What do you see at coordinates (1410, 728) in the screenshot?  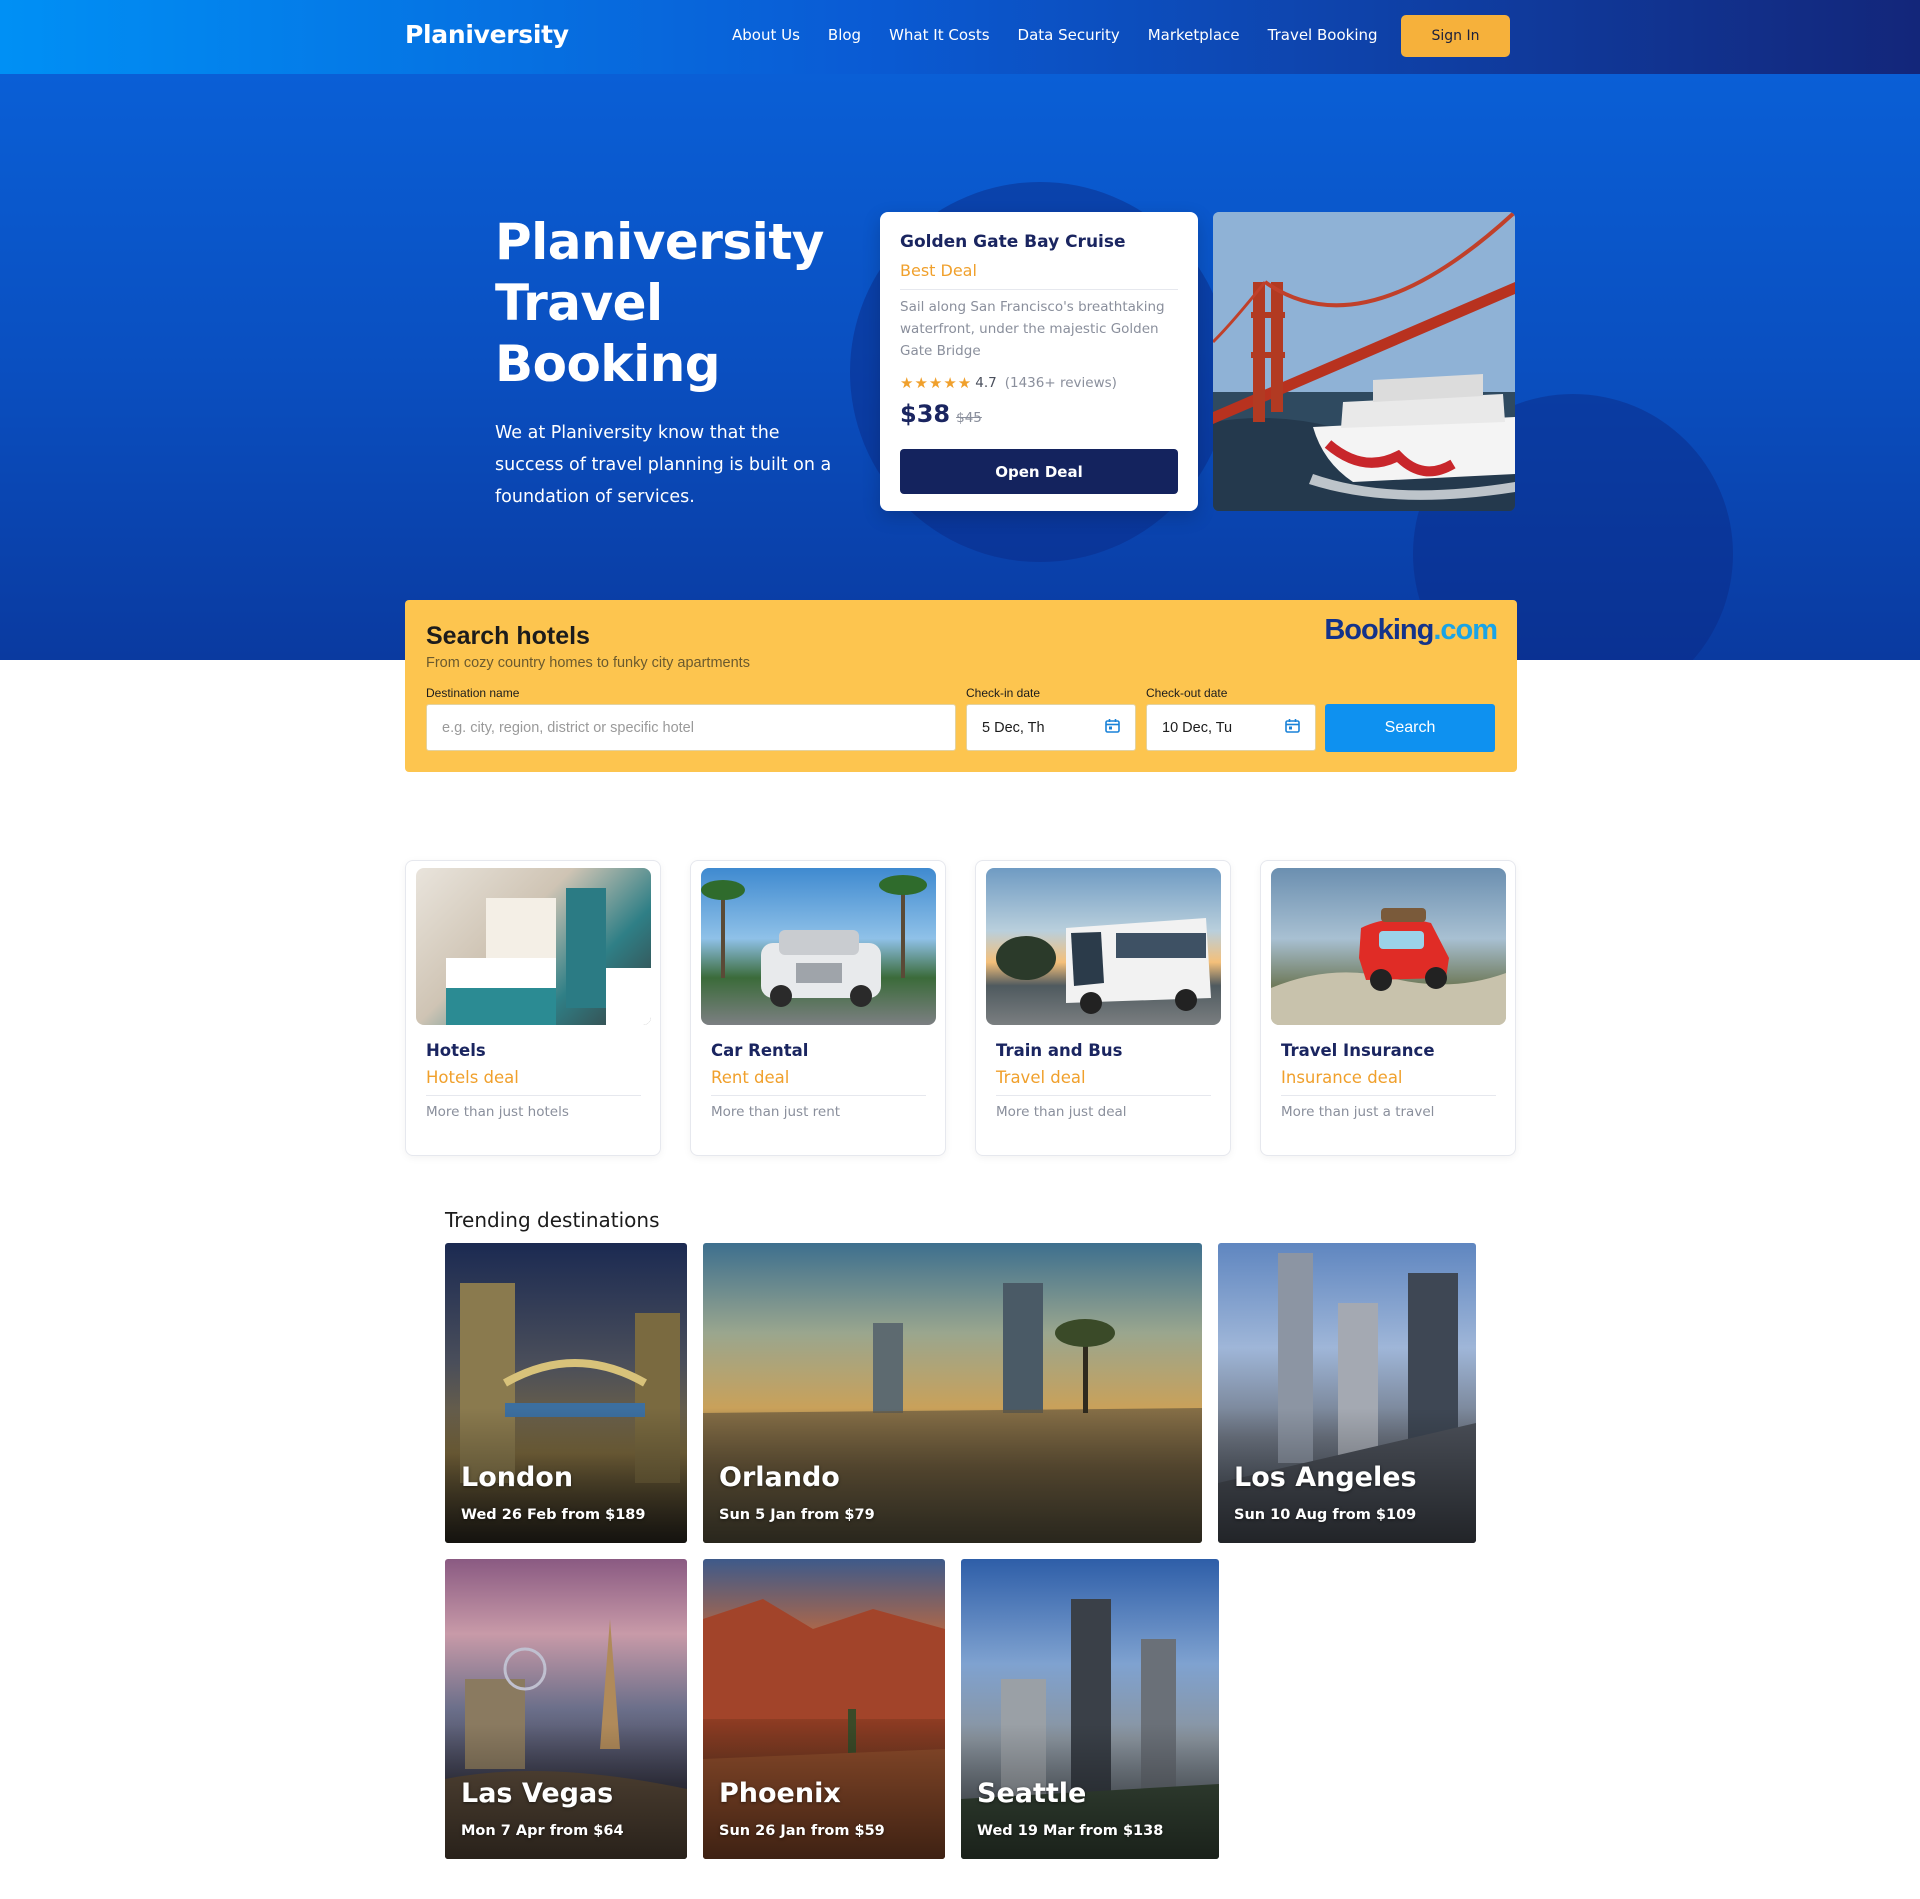 I see `search-button: Search` at bounding box center [1410, 728].